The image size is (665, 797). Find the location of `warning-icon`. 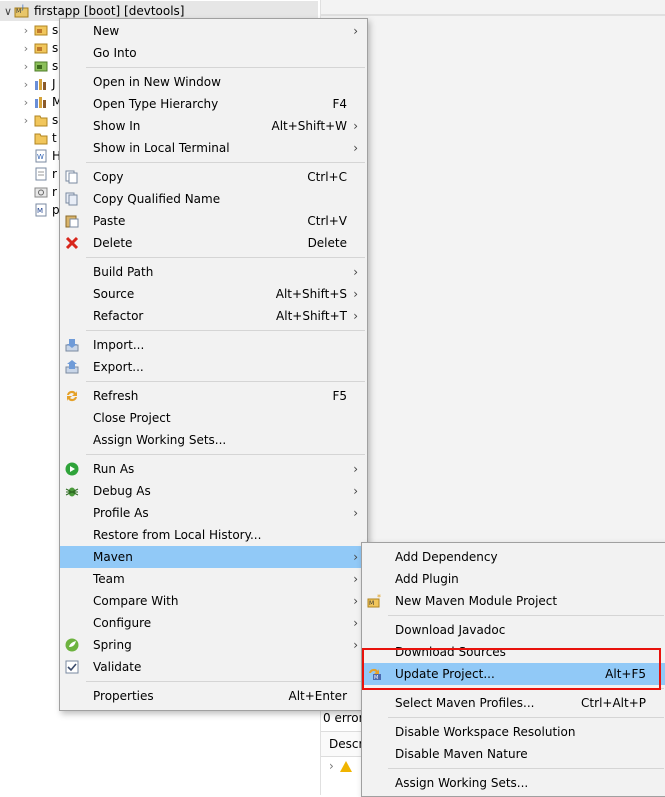

warning-icon is located at coordinates (345, 766).